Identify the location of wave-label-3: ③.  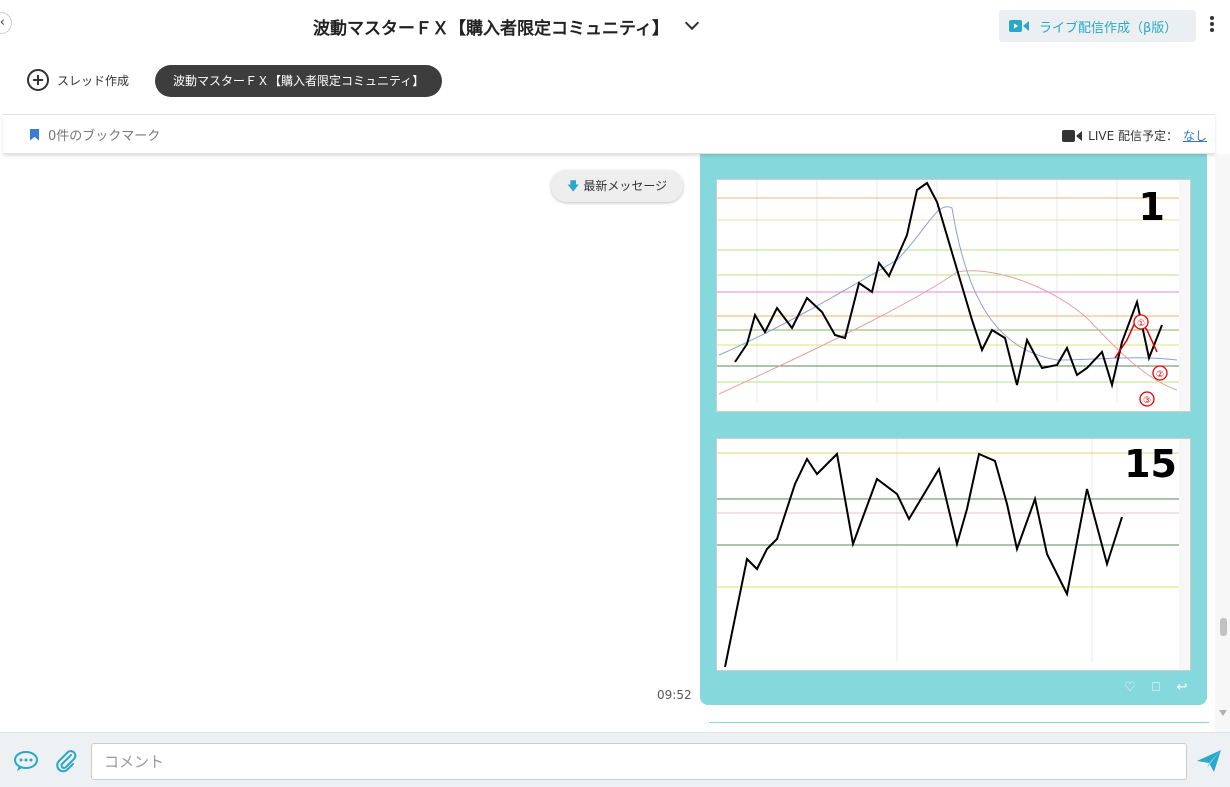
(1147, 401).